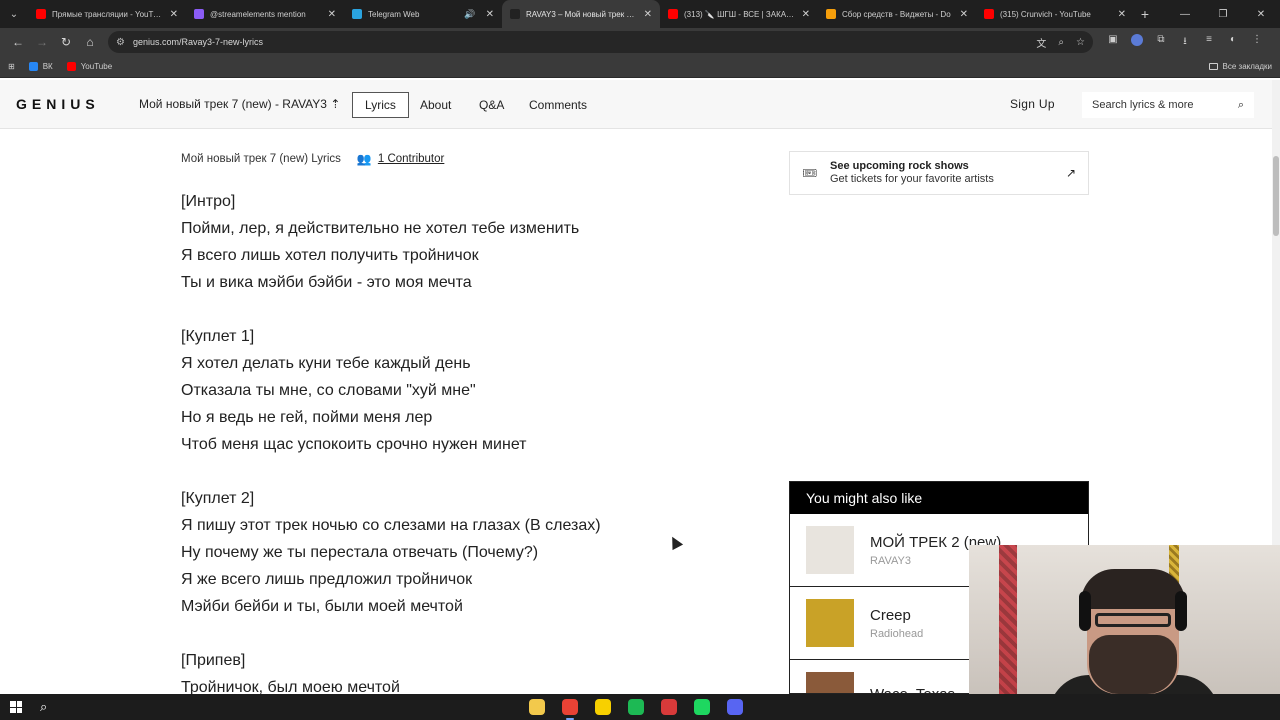 The width and height of the screenshot is (1280, 720). Describe the element at coordinates (1161, 42) in the screenshot. I see `extensions-puzzle-icon: ⧉` at that location.